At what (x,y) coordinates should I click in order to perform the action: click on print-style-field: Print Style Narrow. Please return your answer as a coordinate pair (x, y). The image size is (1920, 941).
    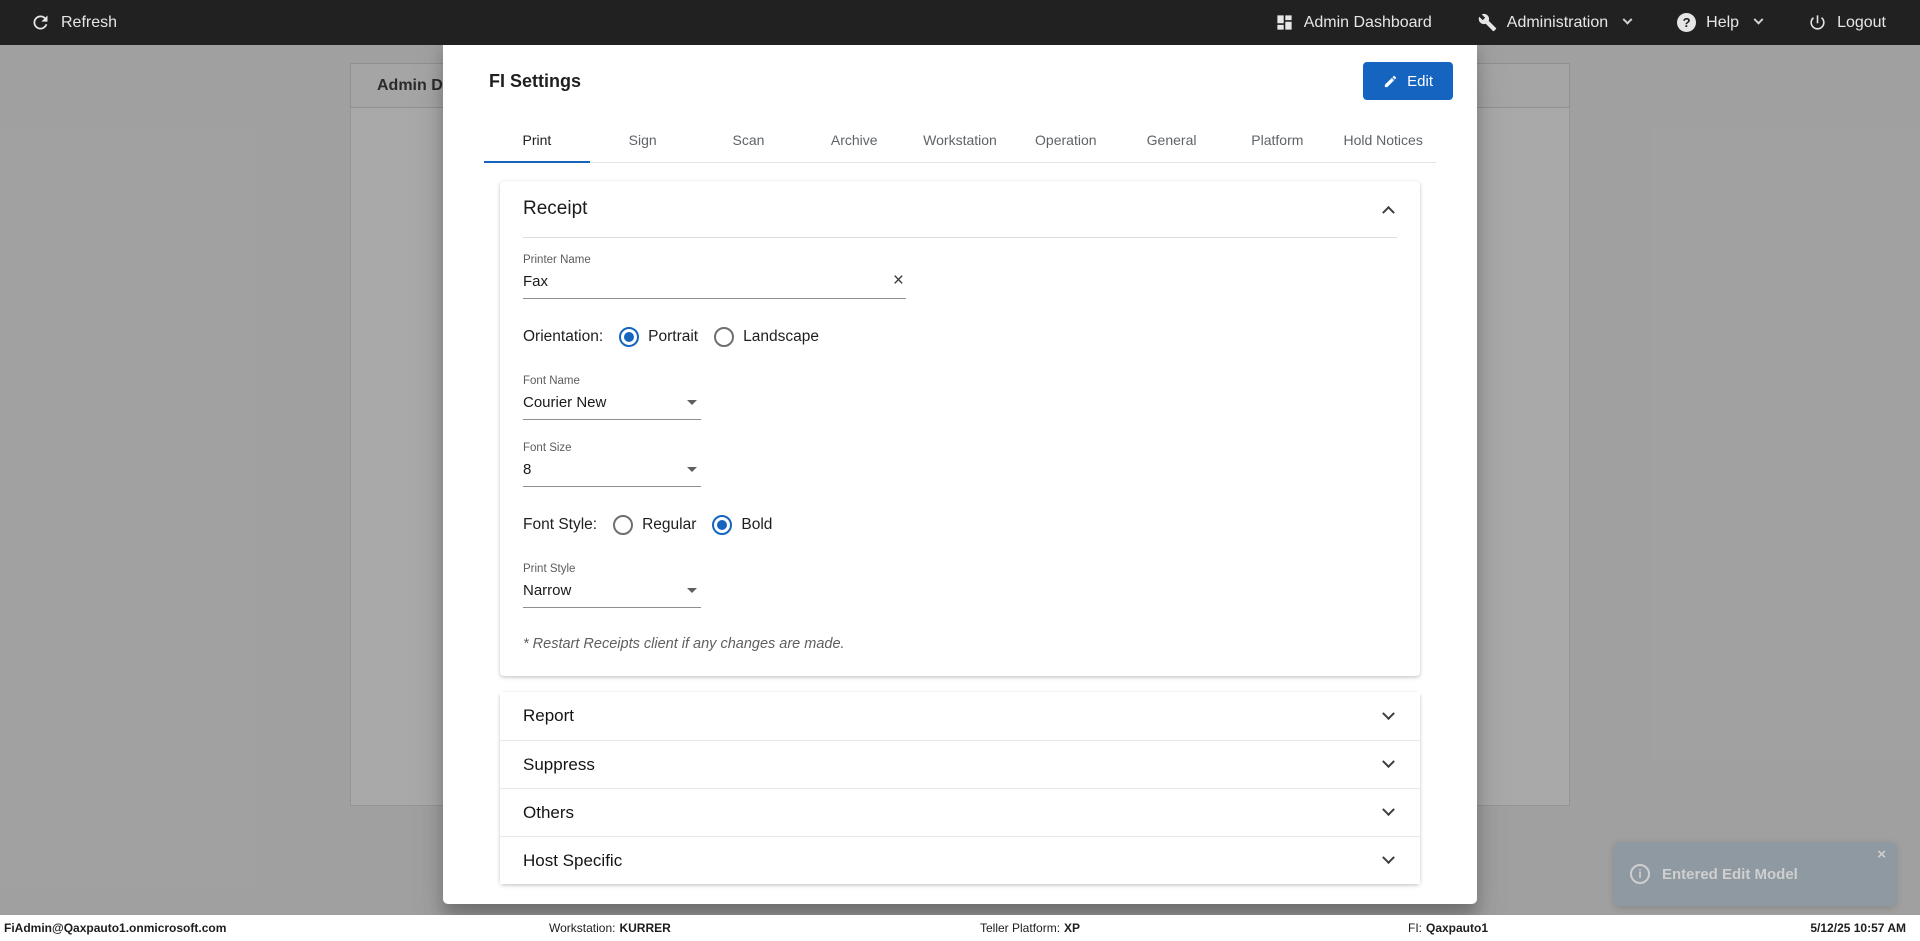
    Looking at the image, I should click on (959, 585).